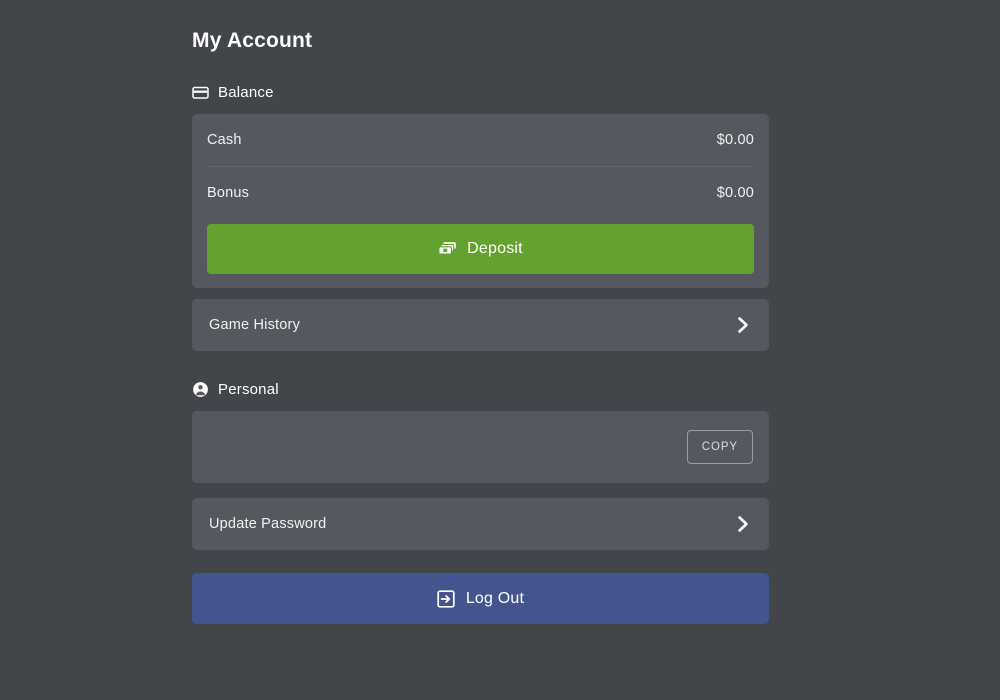  Describe the element at coordinates (248, 389) in the screenshot. I see `personal-section-label: Personal` at that location.